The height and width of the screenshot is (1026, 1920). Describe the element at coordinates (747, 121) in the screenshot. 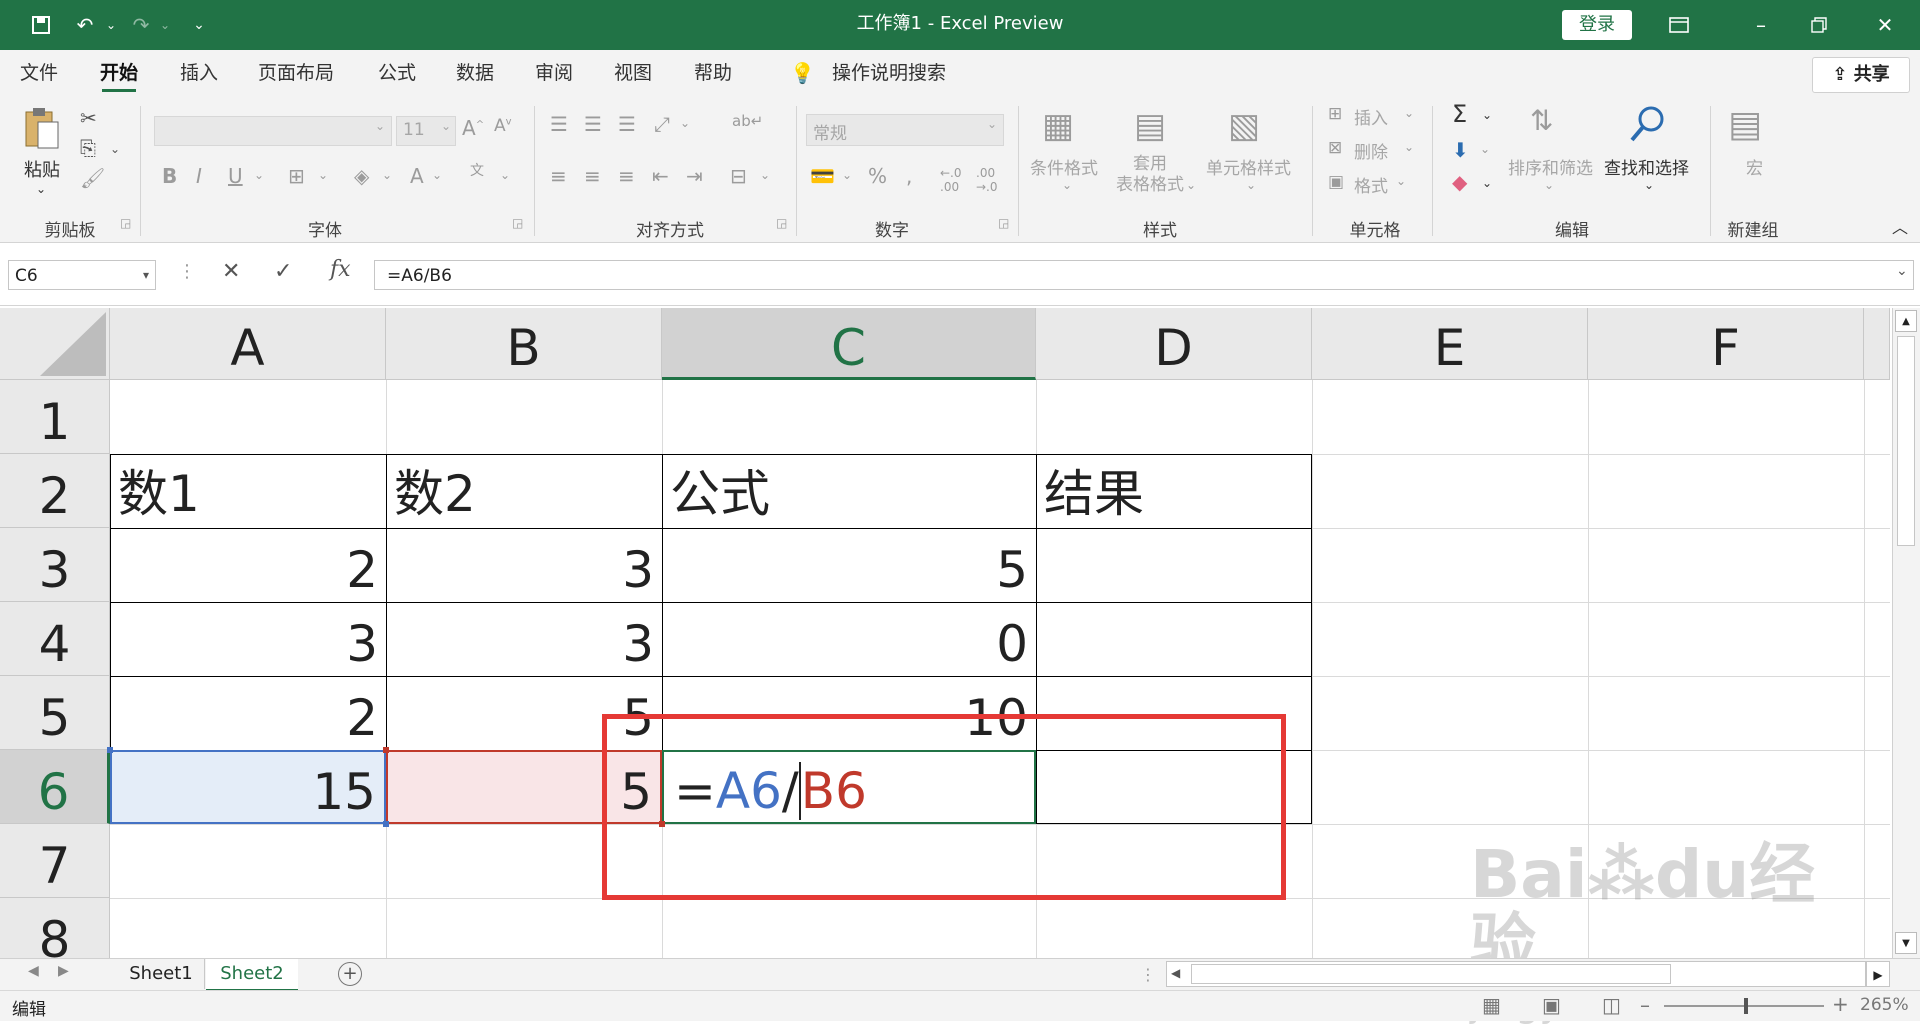

I see `wrap-text-icon: ab↵` at that location.